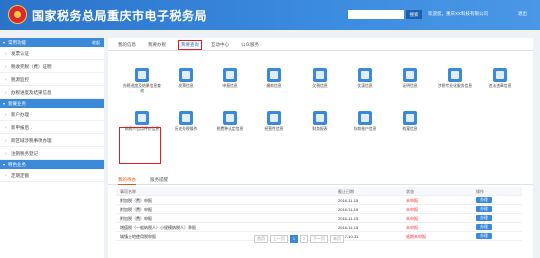  I want to click on sidebar-item: 发票认证, so click(52, 53).